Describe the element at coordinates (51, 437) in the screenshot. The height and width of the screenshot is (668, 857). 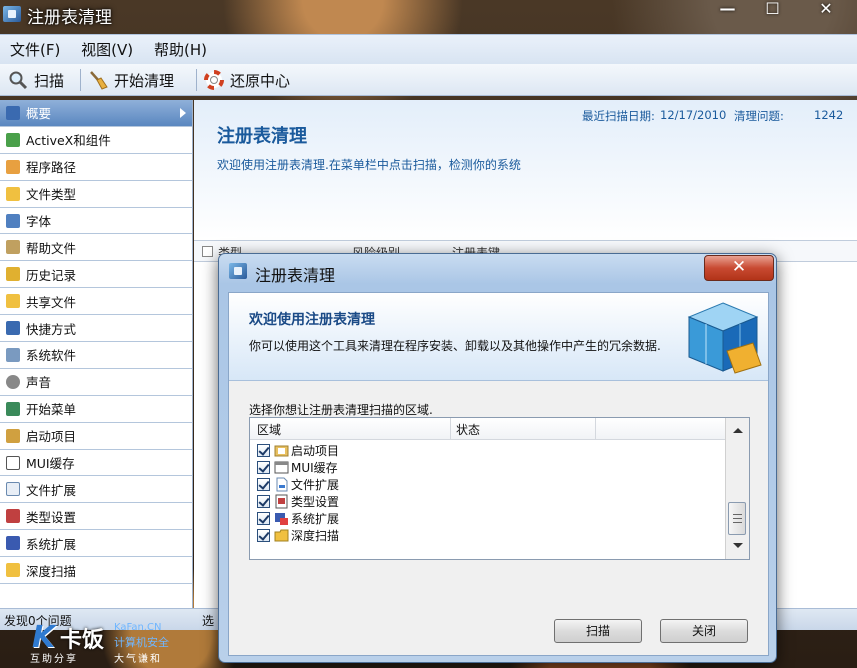
I see `sidebar-item-label: 启动项目` at that location.